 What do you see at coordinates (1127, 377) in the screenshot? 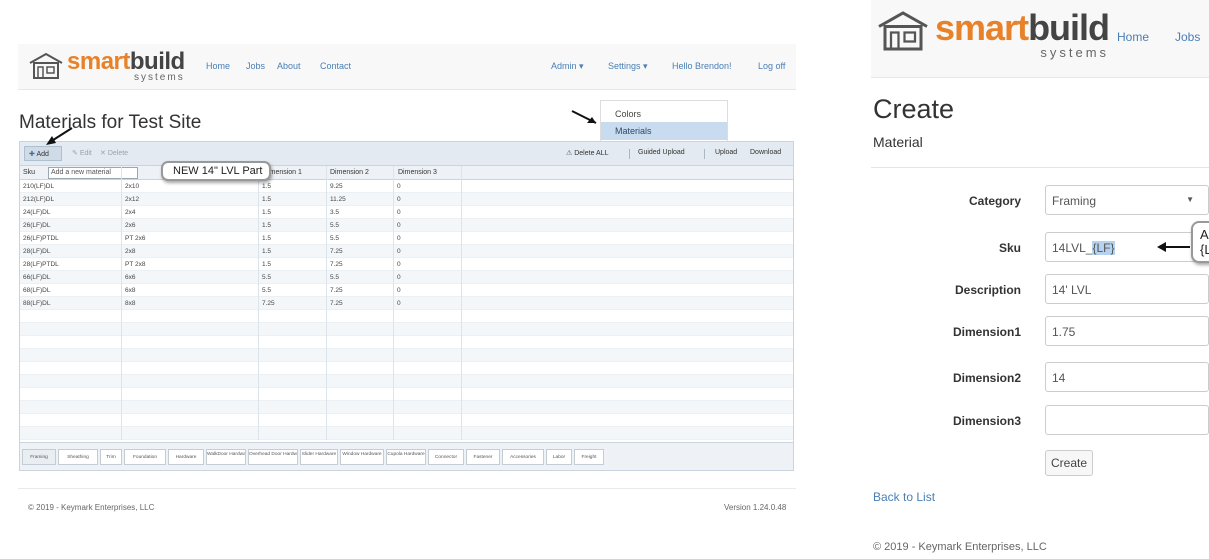
I see `dimension2-input: 14` at bounding box center [1127, 377].